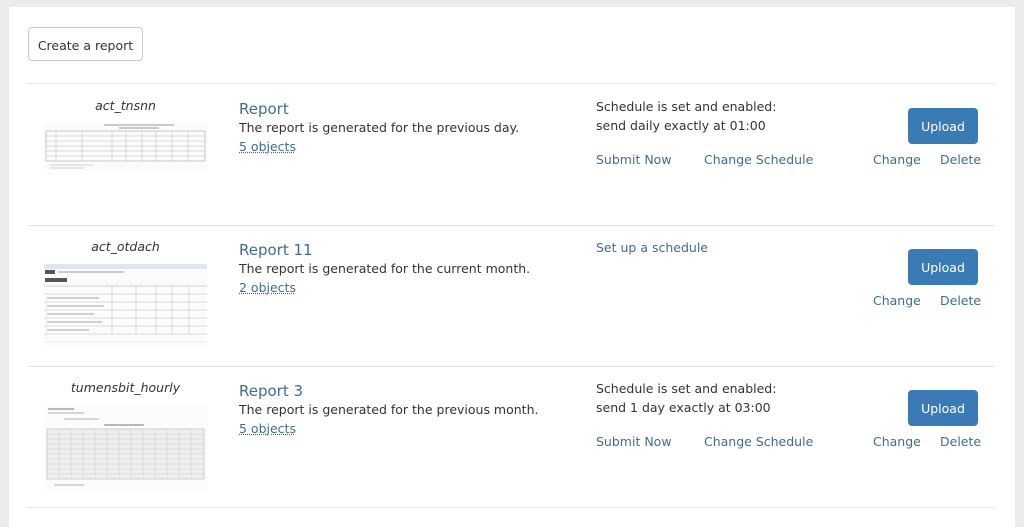 The height and width of the screenshot is (527, 1024). I want to click on report-template-name: tumensbit_hourly, so click(125, 387).